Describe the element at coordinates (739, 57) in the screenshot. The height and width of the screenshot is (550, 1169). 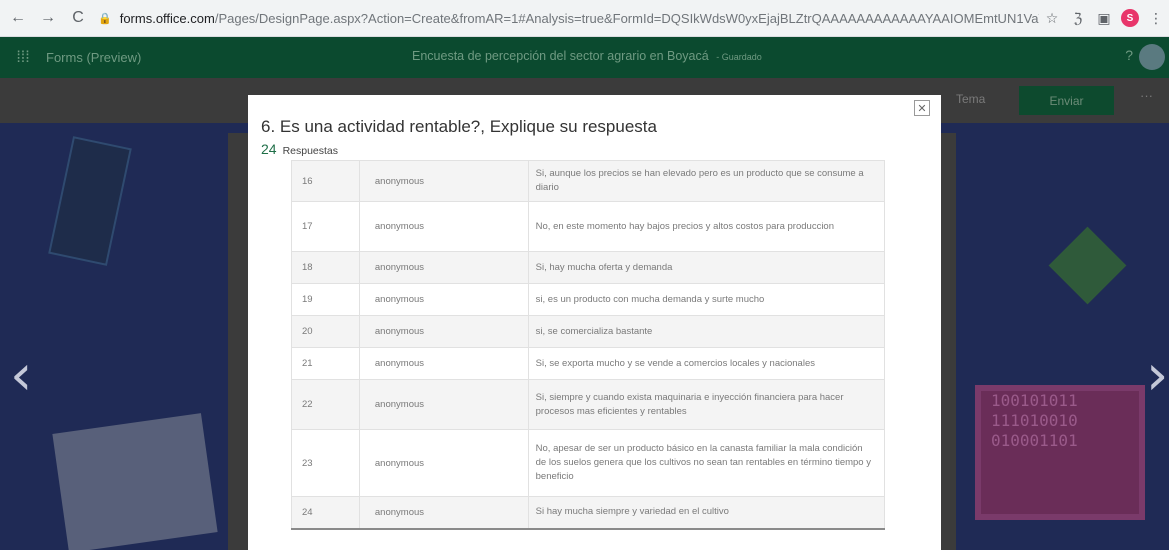
I see `saved-status: - Guardado` at that location.